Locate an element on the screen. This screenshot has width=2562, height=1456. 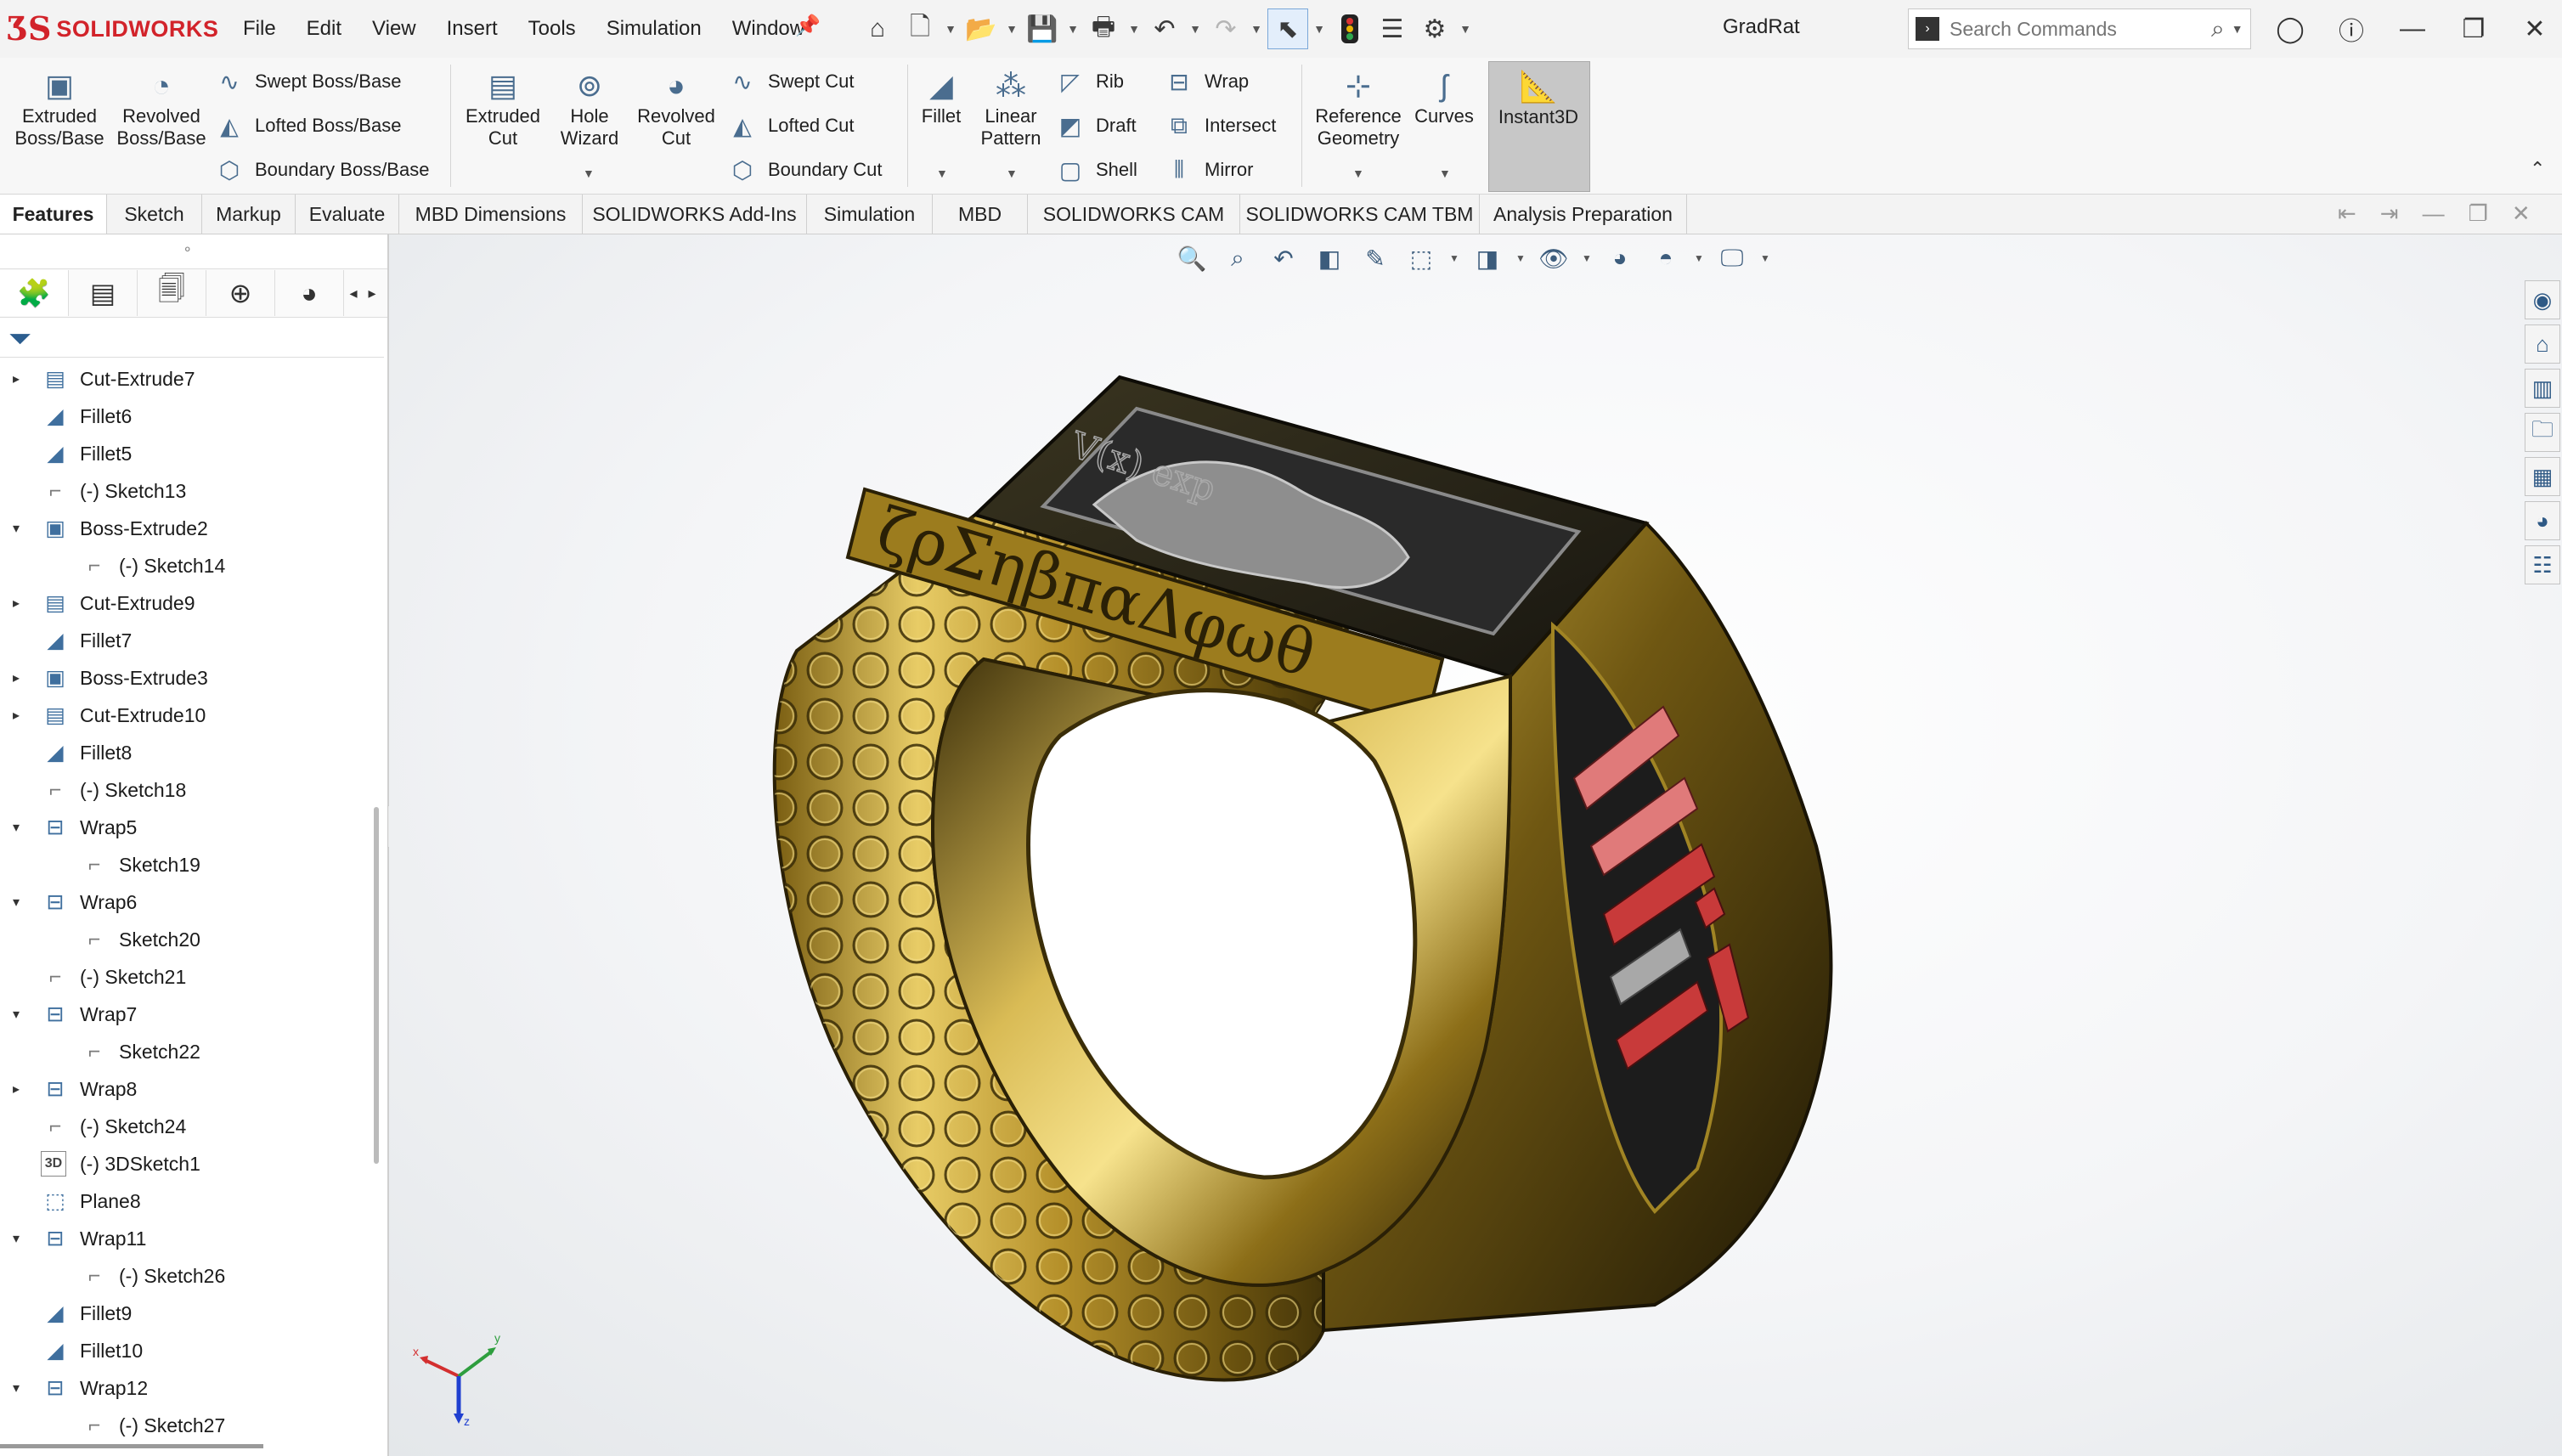
save-dropdown-icon: ▼ is located at coordinates (1073, 29).